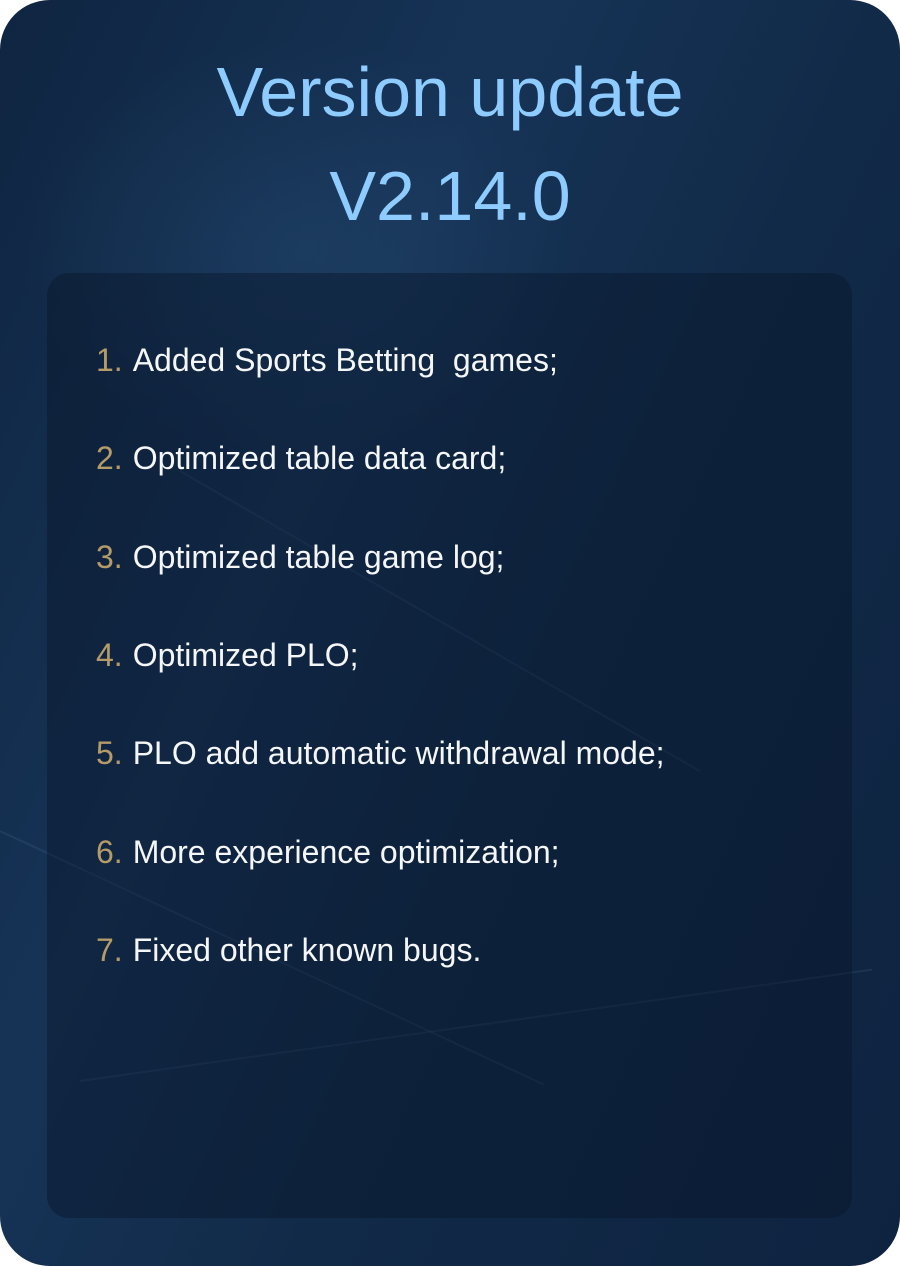  I want to click on item-text: More experience optimization;, so click(346, 852).